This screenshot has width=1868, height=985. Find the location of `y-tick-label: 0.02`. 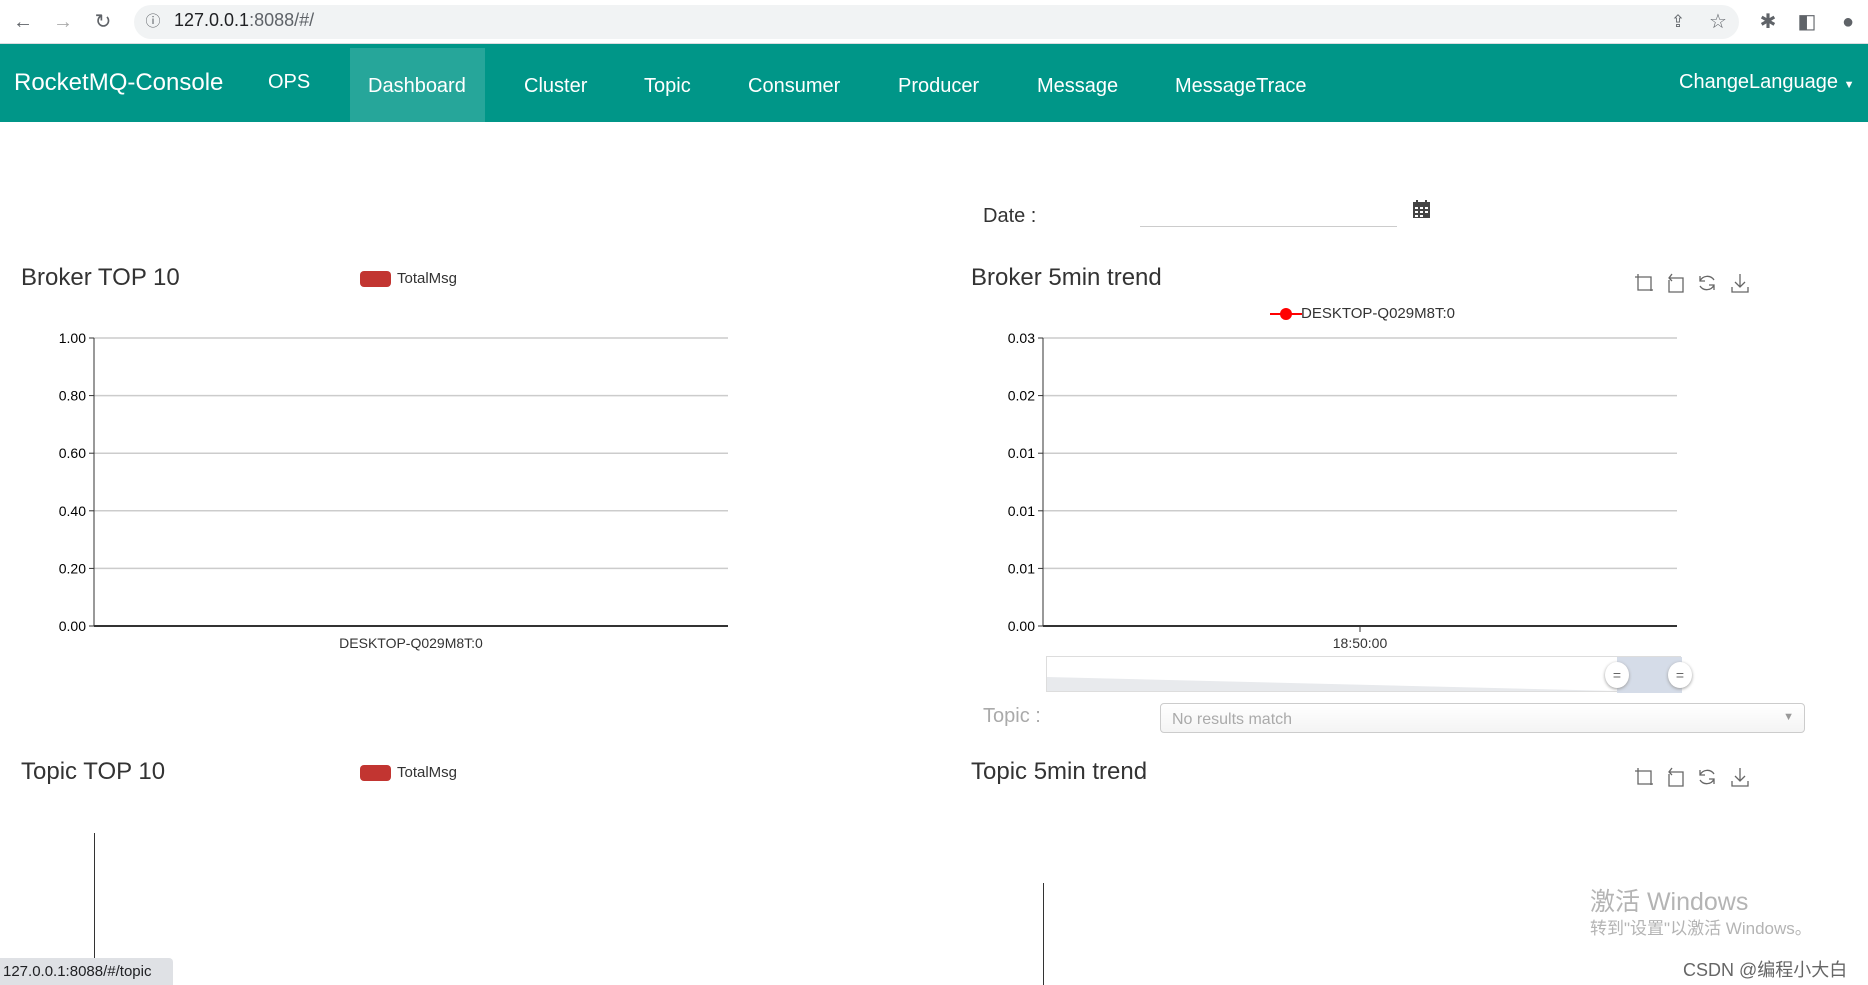

y-tick-label: 0.02 is located at coordinates (1021, 396).